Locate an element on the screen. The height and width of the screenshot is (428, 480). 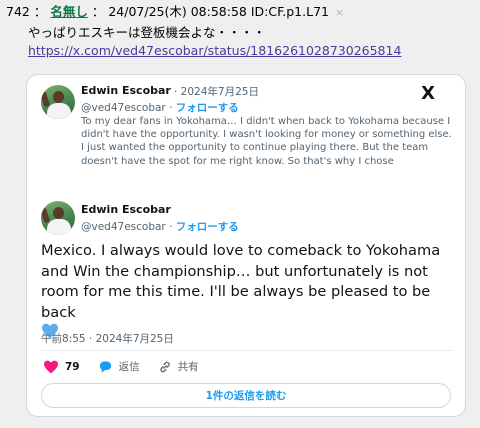
reply-button: 返信 is located at coordinates (119, 366).